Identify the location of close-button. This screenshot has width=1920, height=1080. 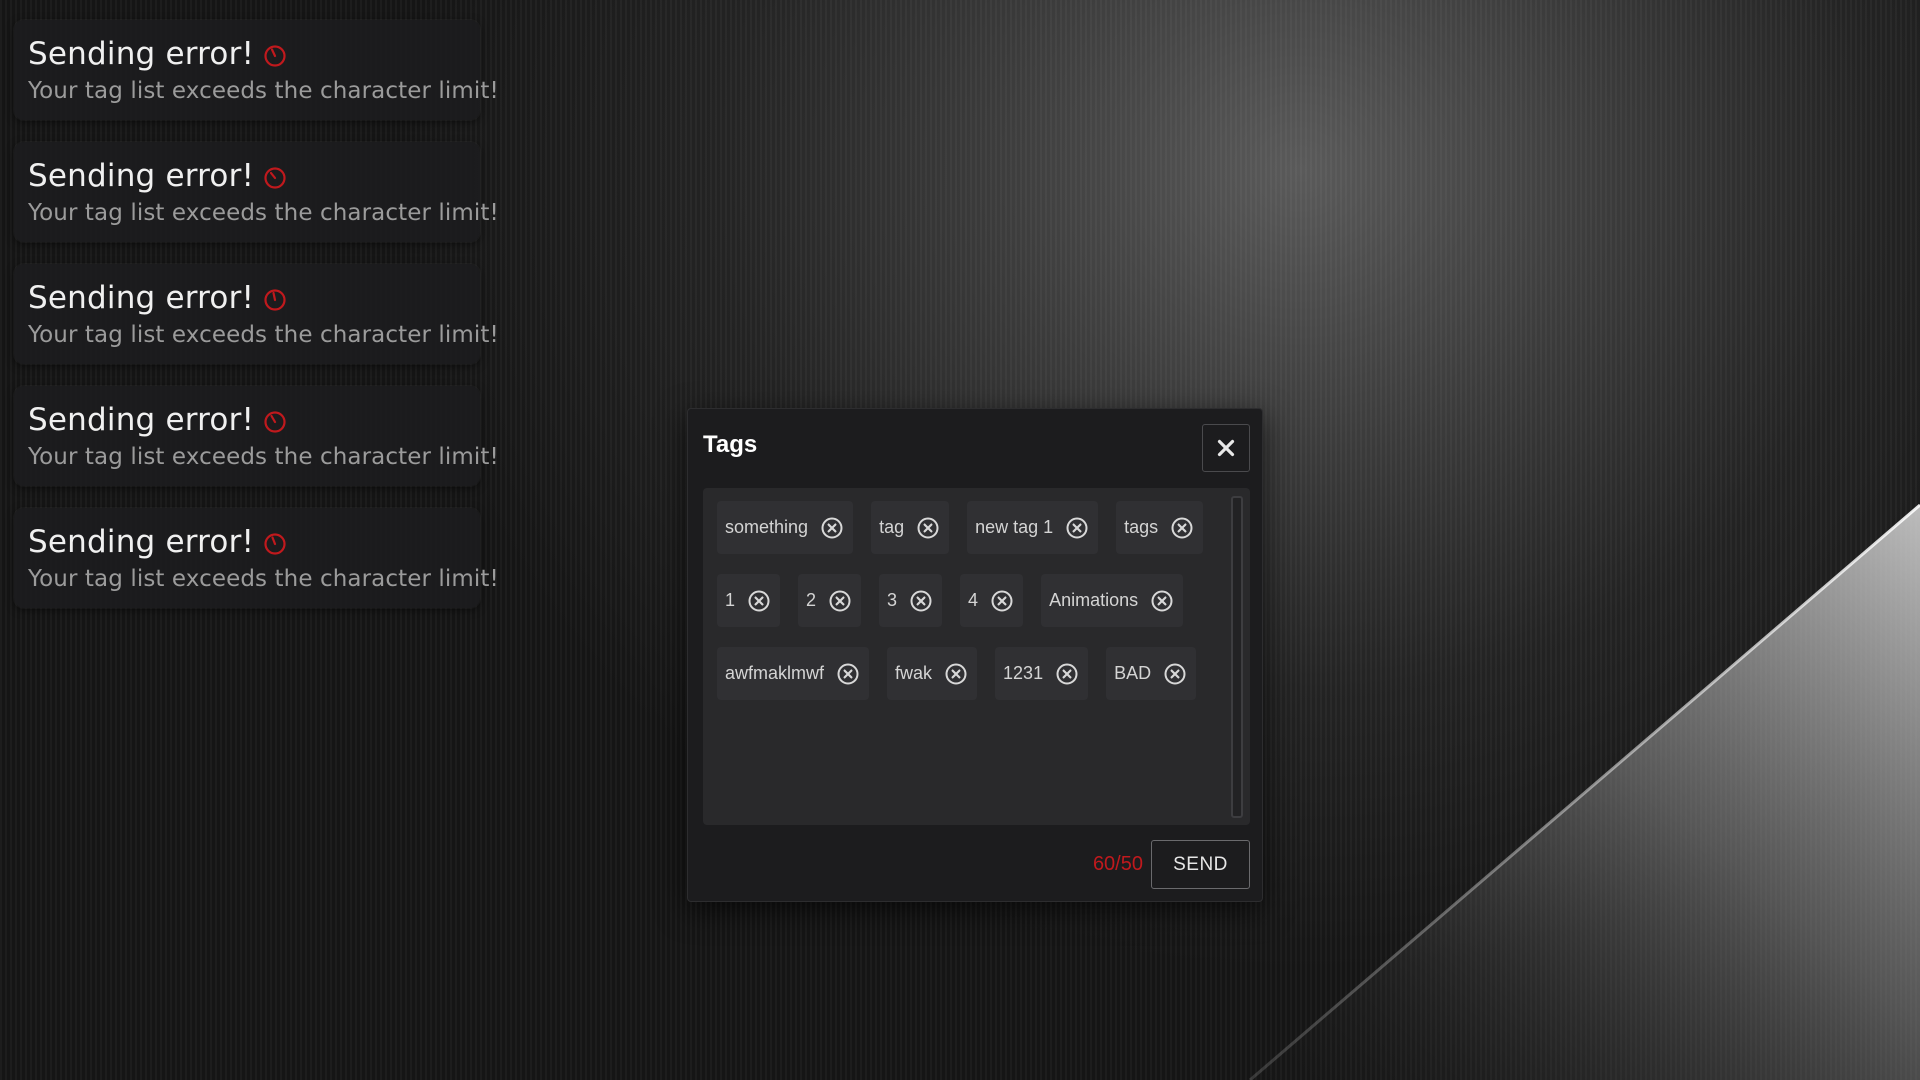
(1226, 448).